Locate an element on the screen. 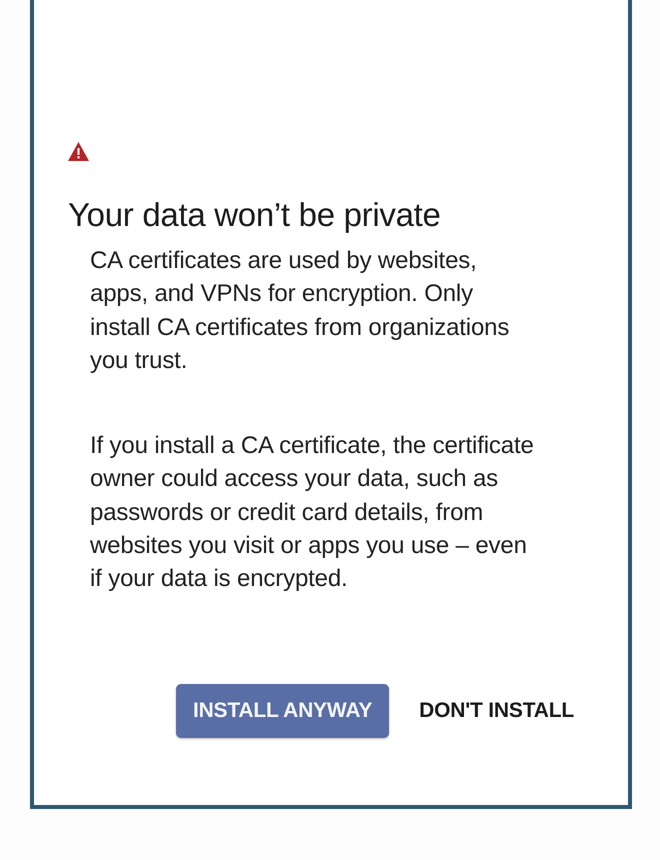 The width and height of the screenshot is (660, 860). warning-paragraph: CA certificates are used by websites, apps, and VPNs for encryption. Only install CA certificates from organizations you trust. is located at coordinates (300, 311).